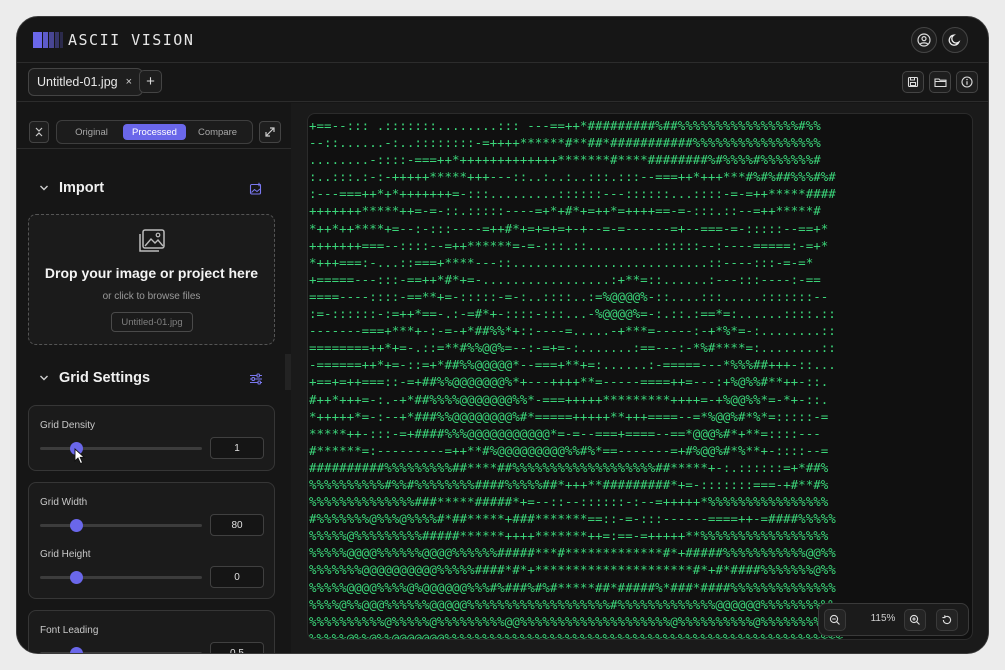  I want to click on user-circle-icon, so click(924, 40).